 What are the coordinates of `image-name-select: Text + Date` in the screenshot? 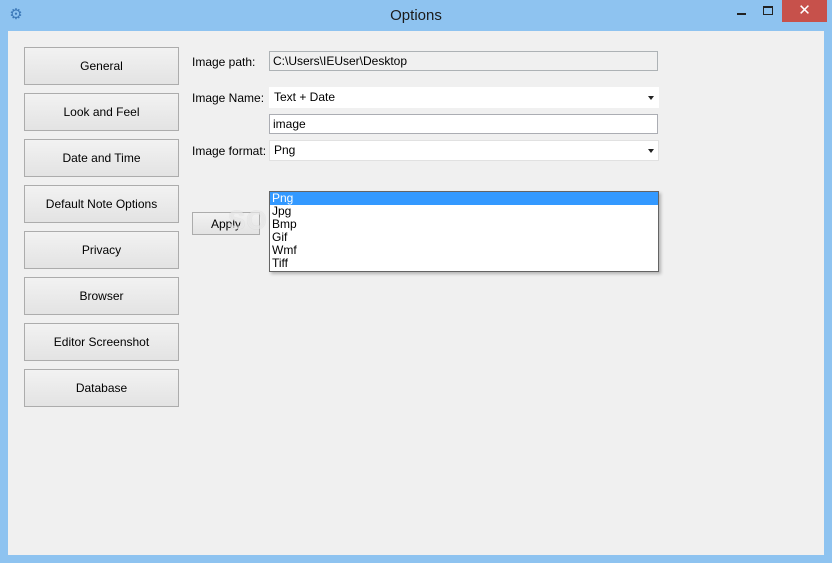 It's located at (464, 97).